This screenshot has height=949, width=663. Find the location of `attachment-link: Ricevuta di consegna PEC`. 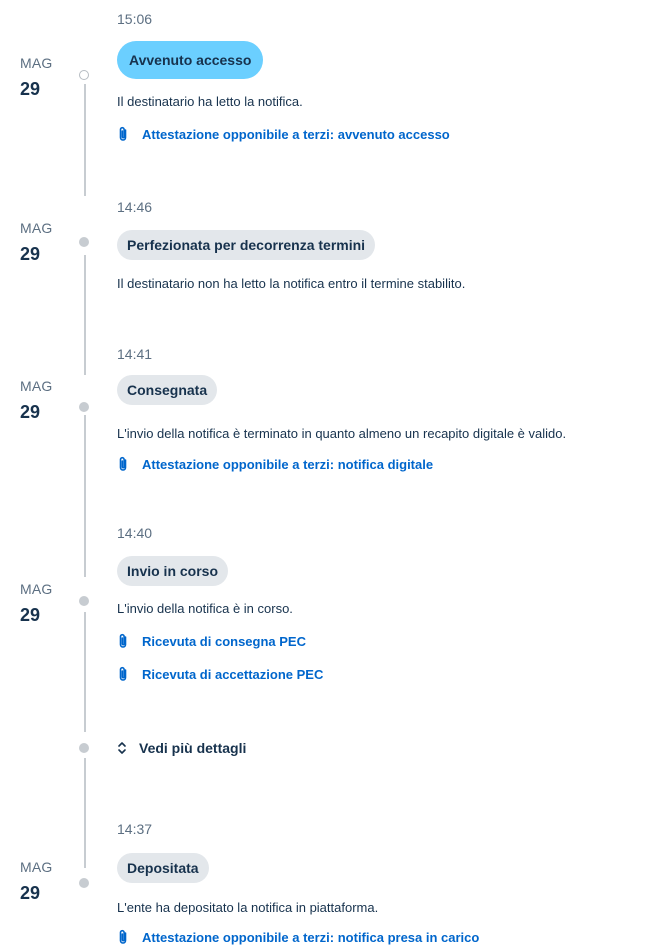

attachment-link: Ricevuta di consegna PEC is located at coordinates (211, 642).